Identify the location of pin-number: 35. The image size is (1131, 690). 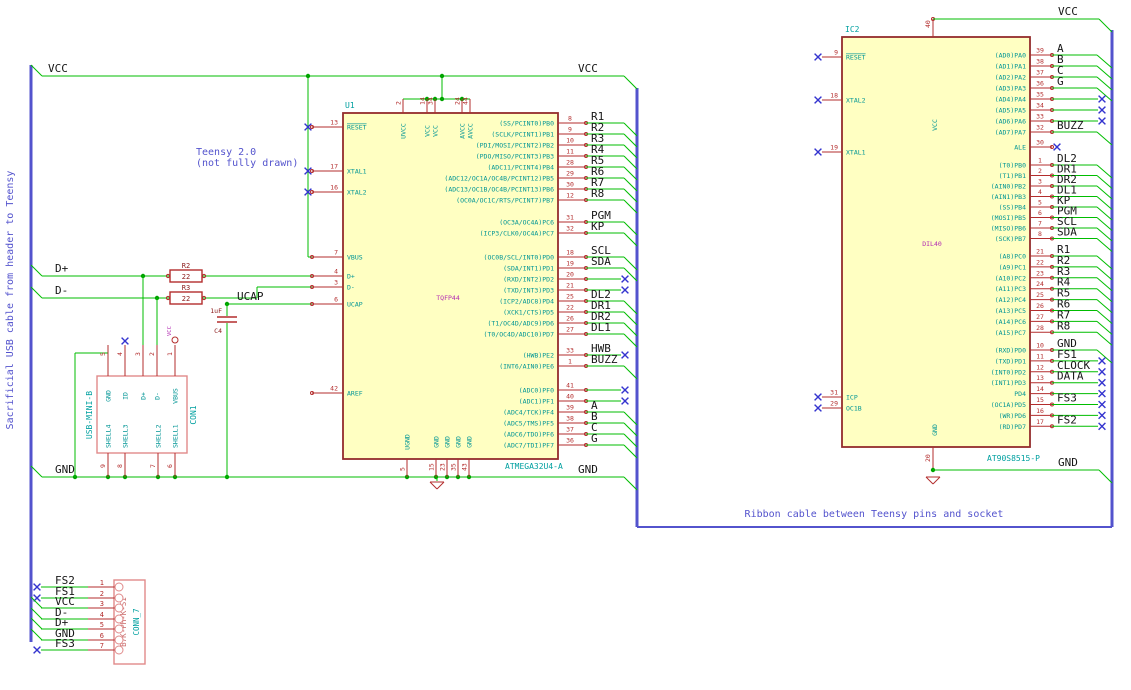
(454, 467).